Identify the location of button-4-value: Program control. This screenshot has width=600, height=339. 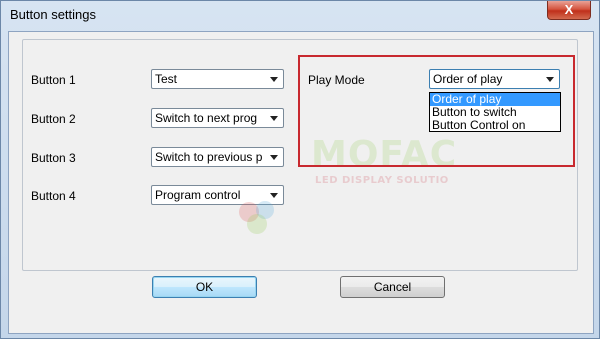
(198, 195).